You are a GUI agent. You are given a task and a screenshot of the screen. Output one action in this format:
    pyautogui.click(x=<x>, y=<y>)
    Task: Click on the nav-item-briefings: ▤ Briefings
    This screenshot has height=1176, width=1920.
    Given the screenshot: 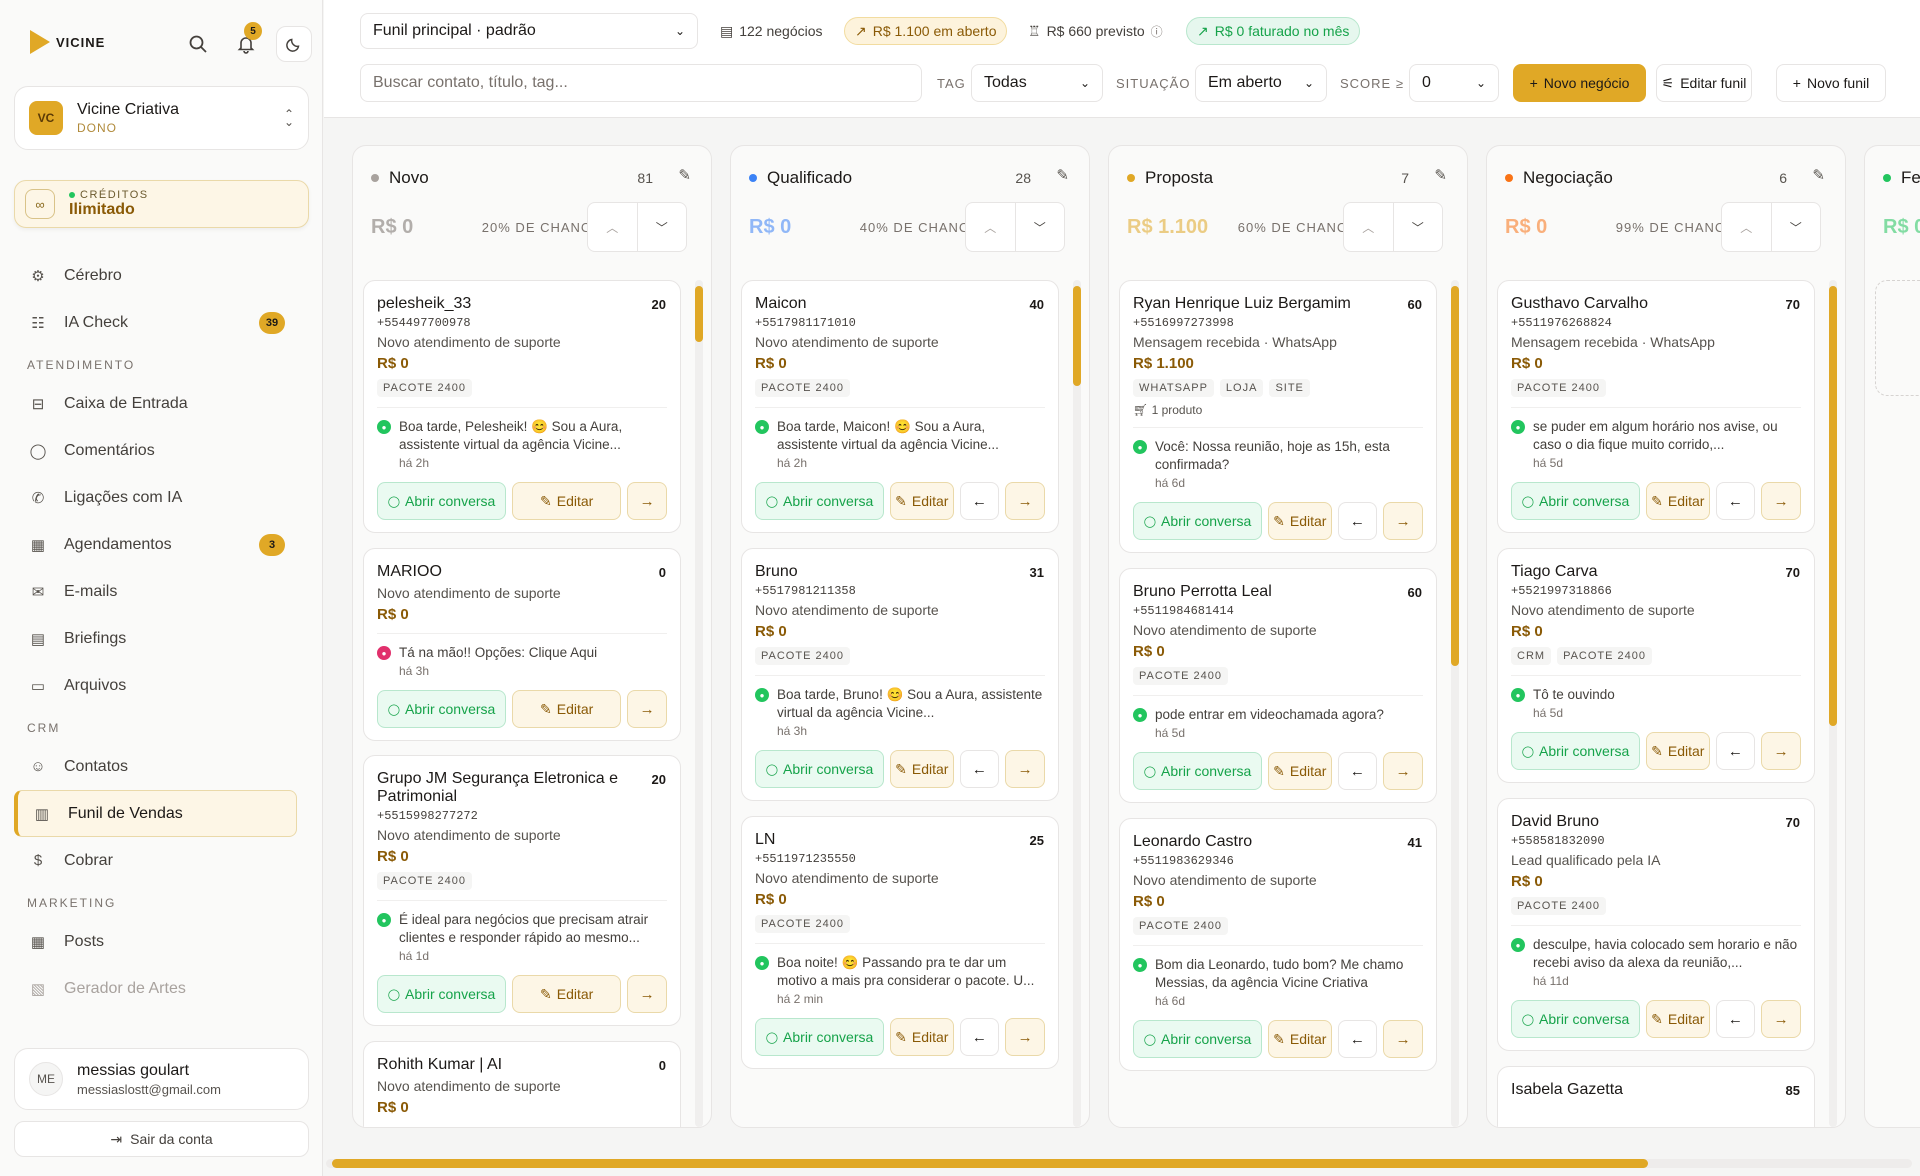 What is the action you would take?
    pyautogui.click(x=161, y=638)
    